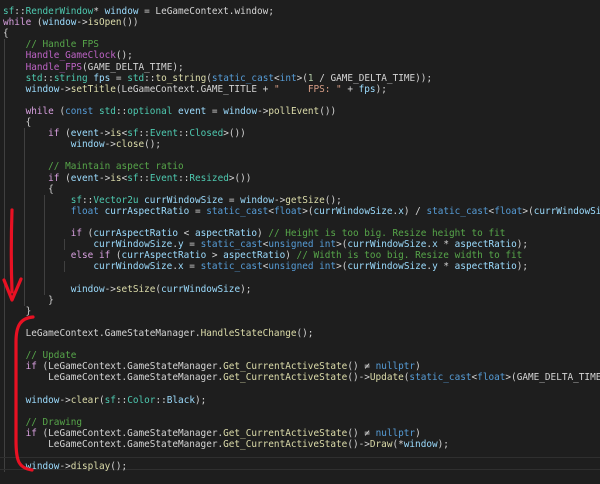 Image resolution: width=600 pixels, height=484 pixels. I want to click on annotation-arrow-shaft, so click(11, 251).